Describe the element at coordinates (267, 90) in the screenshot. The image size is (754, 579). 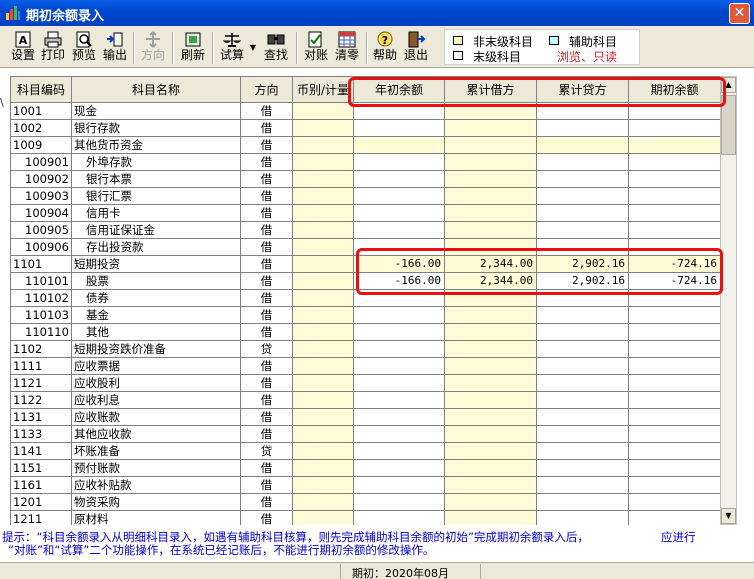
I see `header-direction: 方向` at that location.